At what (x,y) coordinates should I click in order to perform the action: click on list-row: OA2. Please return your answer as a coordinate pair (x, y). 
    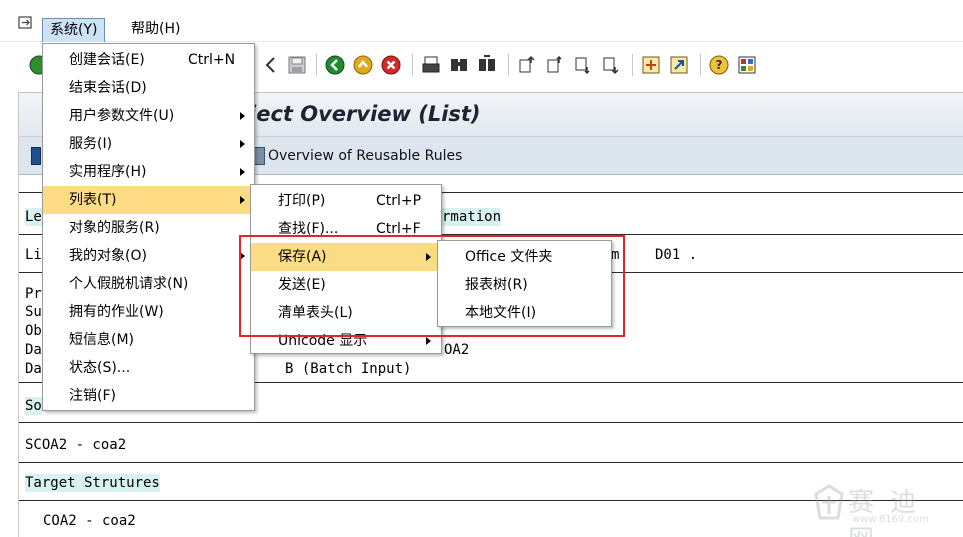
    Looking at the image, I should click on (457, 350).